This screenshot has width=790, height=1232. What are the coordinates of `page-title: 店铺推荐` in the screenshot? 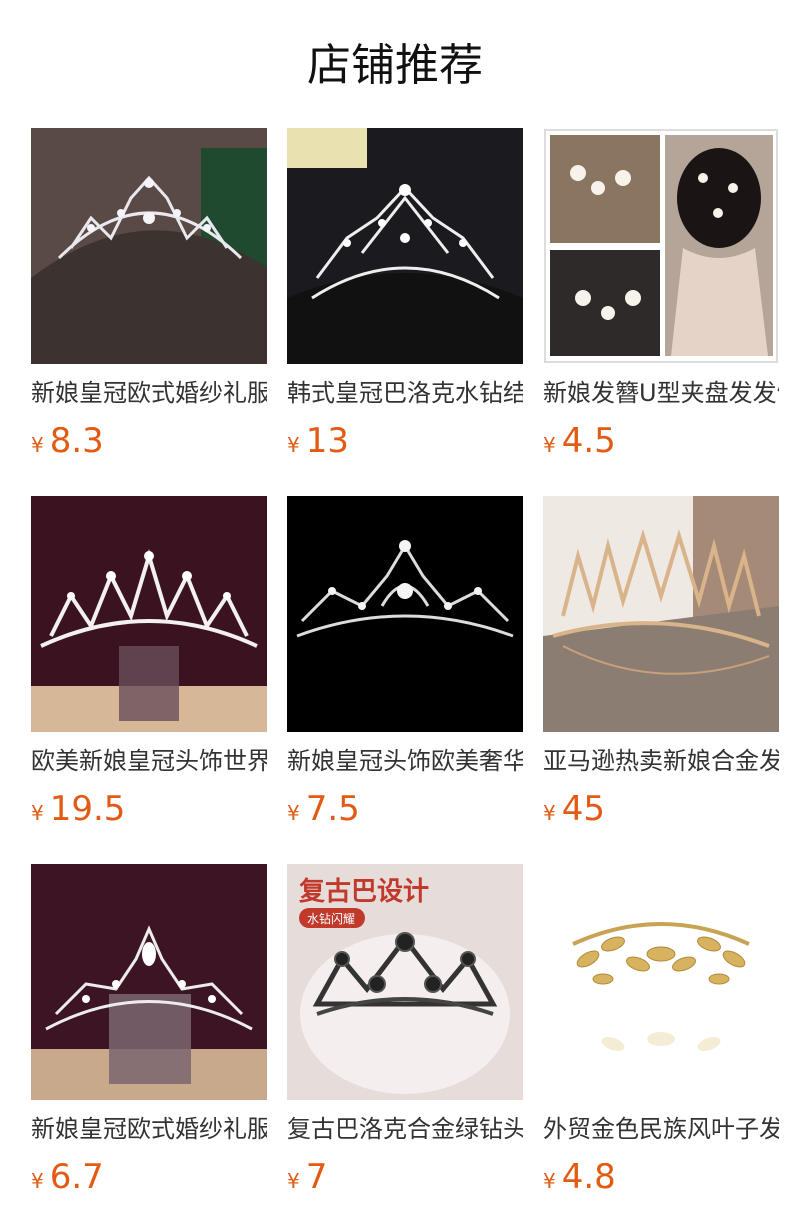 It's located at (395, 65).